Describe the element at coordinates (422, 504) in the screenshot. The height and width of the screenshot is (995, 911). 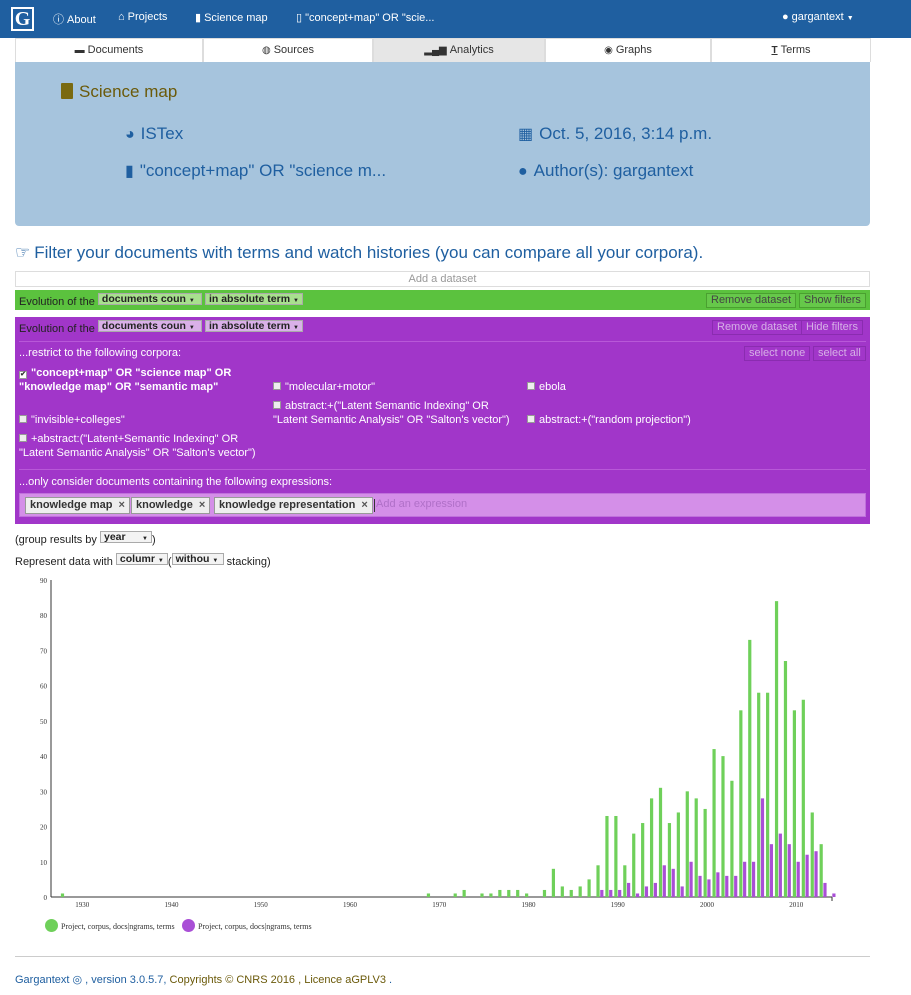
I see `expression-placeholder: Add an expression` at that location.